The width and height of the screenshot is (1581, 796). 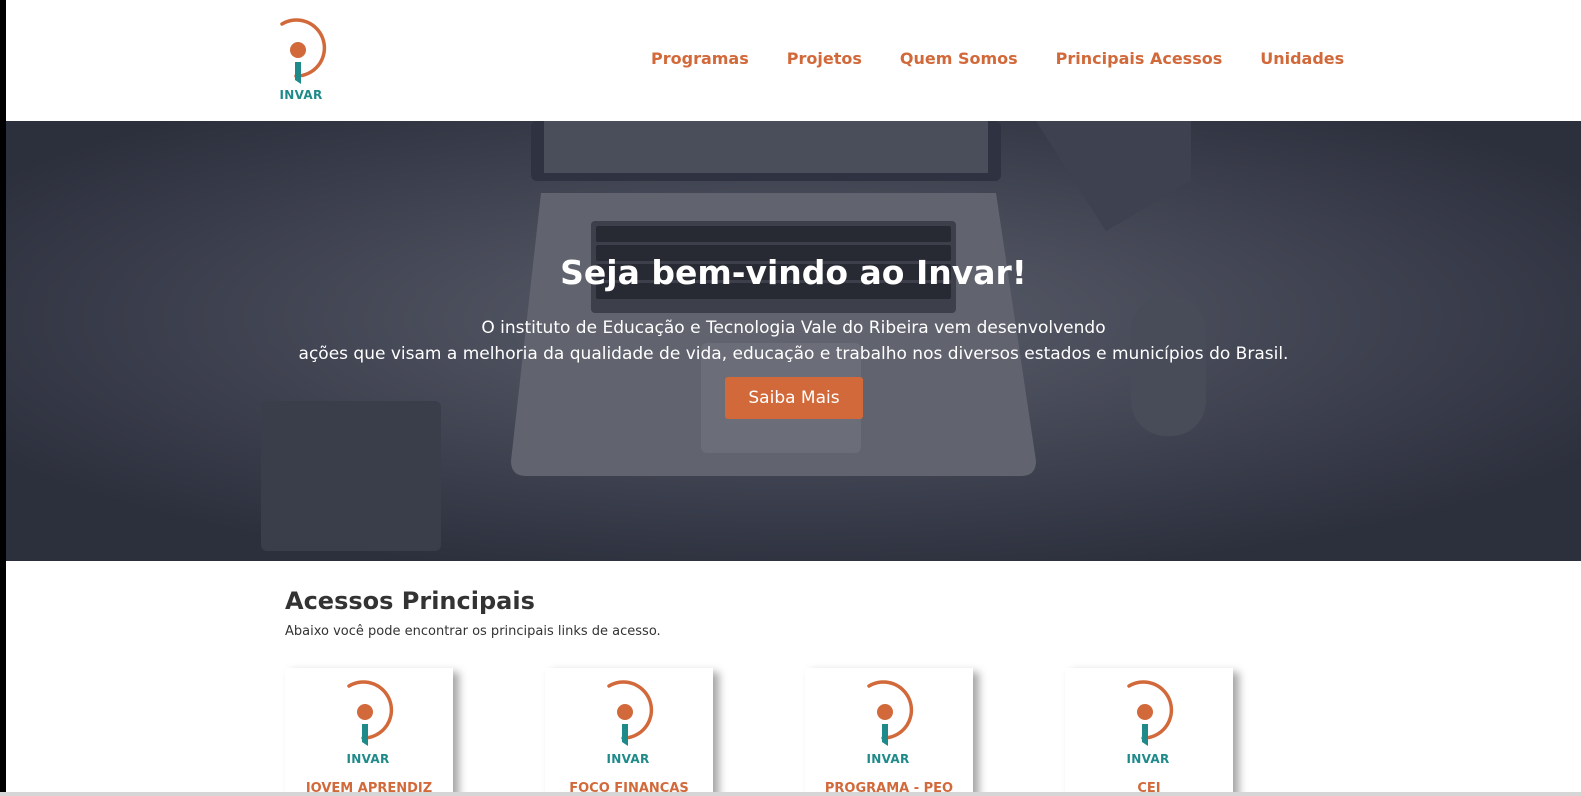 I want to click on nav-quem-somos: Quem Somos, so click(x=959, y=58).